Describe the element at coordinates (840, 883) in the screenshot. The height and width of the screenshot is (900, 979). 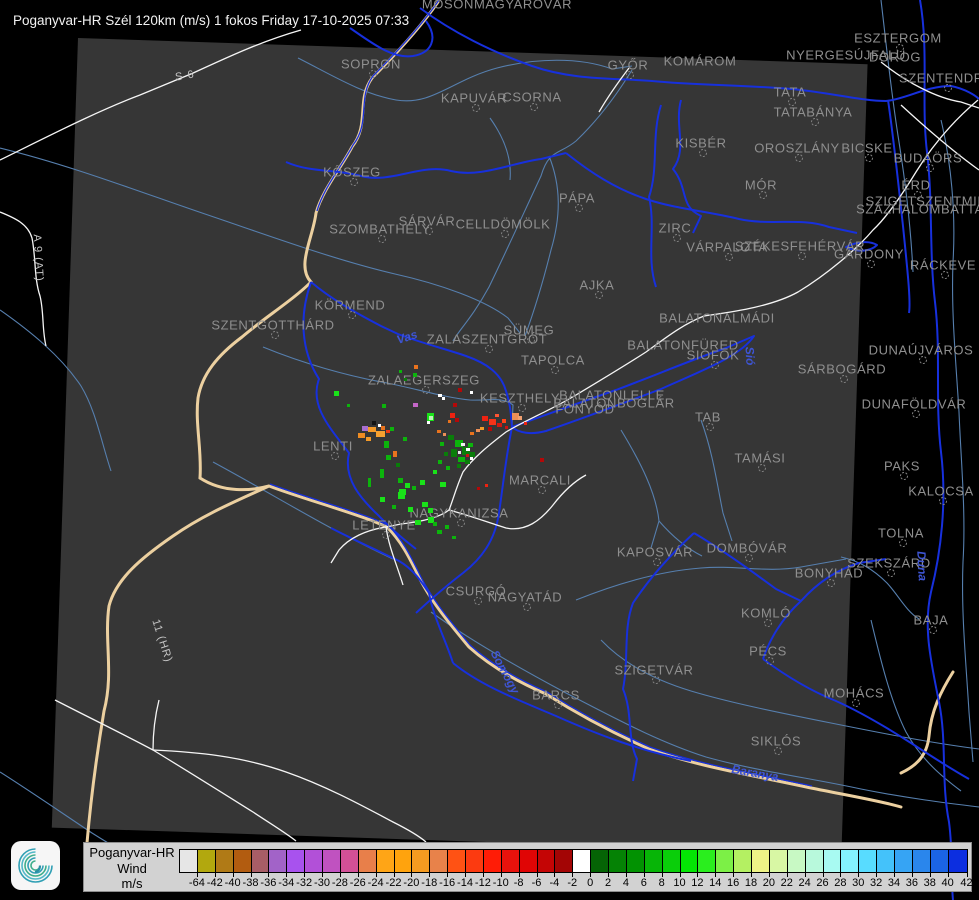
I see `legend-tick-value: 28` at that location.